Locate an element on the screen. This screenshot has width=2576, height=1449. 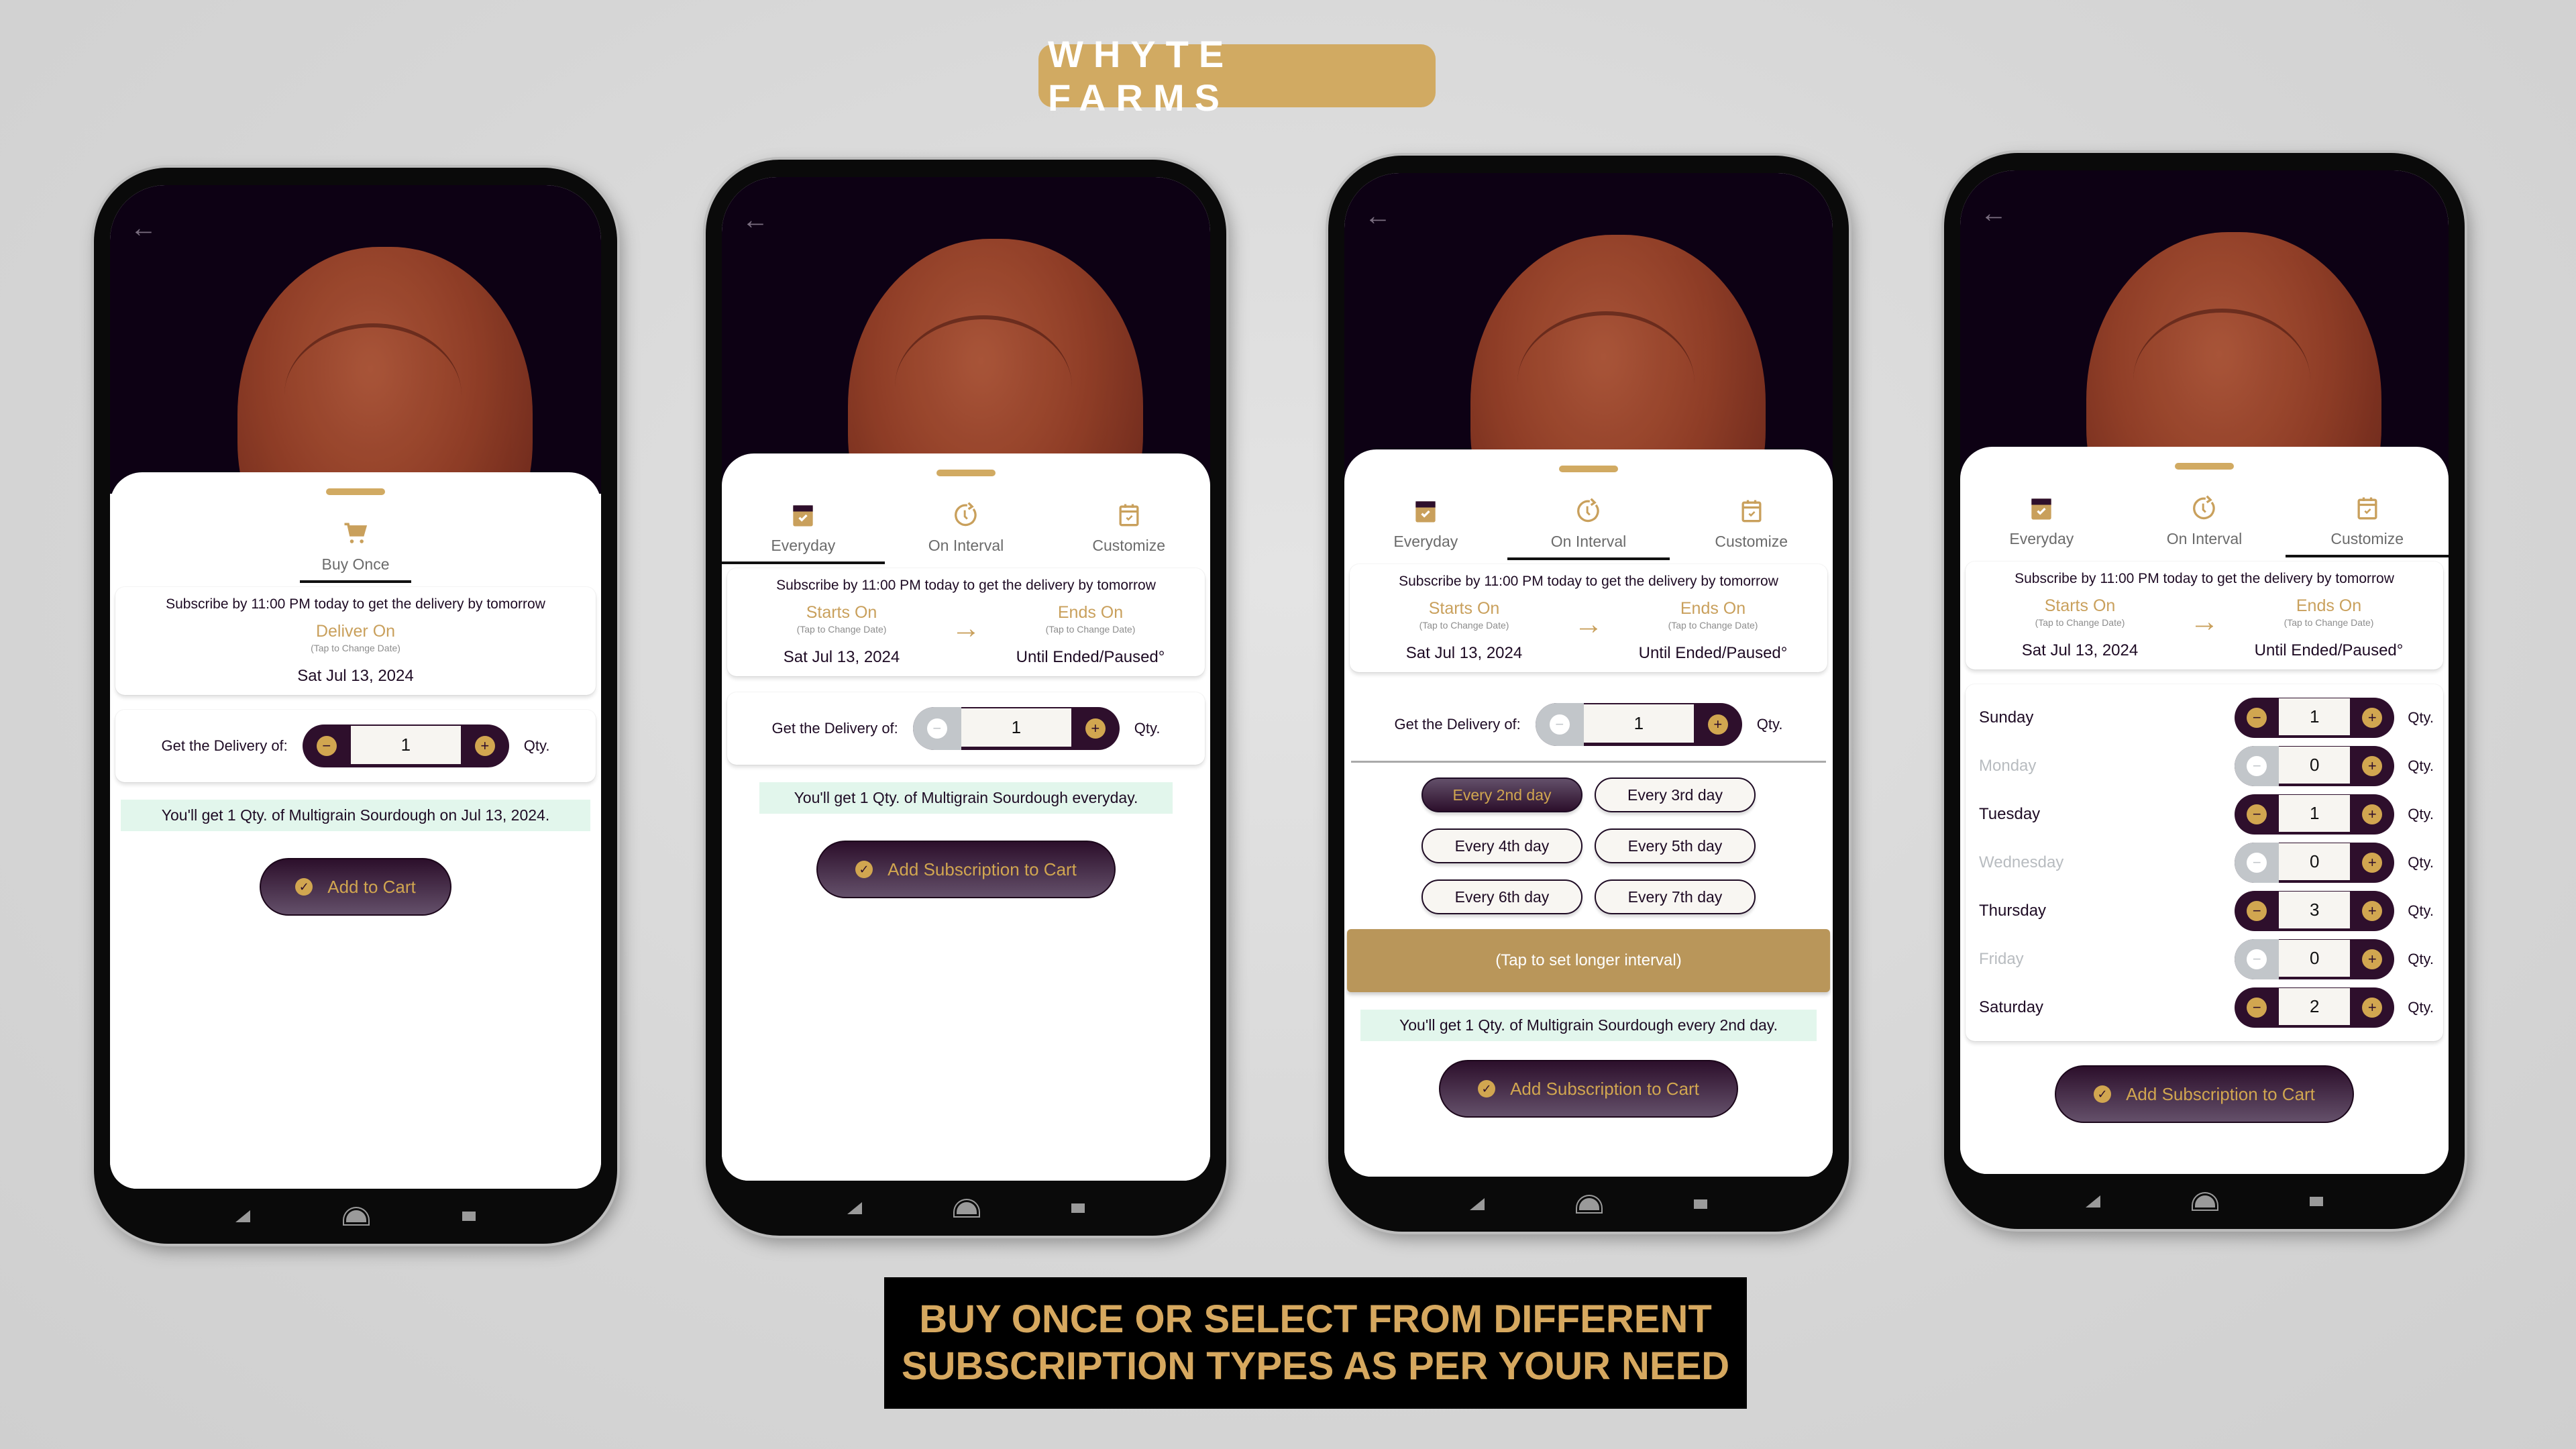
interval-chip: Every 5th day is located at coordinates (1675, 845).